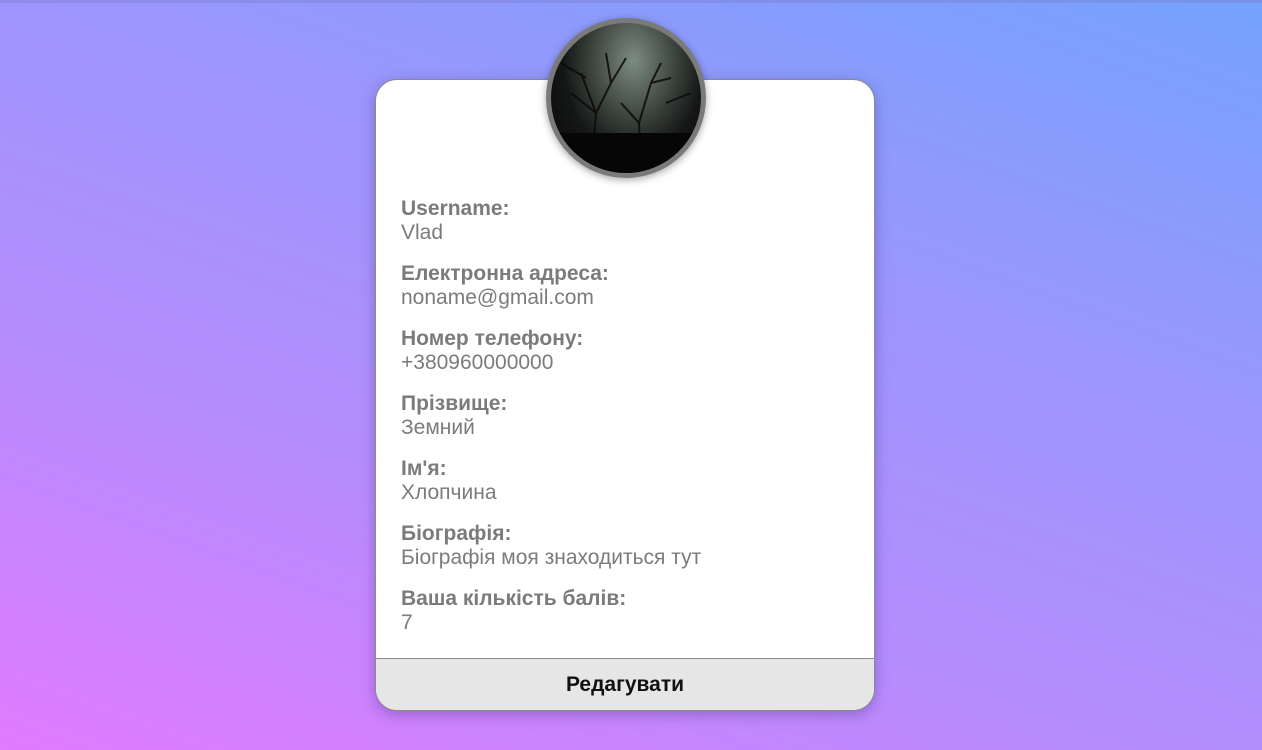 This screenshot has width=1262, height=750. I want to click on field-username: Username: Vlad, so click(627, 220).